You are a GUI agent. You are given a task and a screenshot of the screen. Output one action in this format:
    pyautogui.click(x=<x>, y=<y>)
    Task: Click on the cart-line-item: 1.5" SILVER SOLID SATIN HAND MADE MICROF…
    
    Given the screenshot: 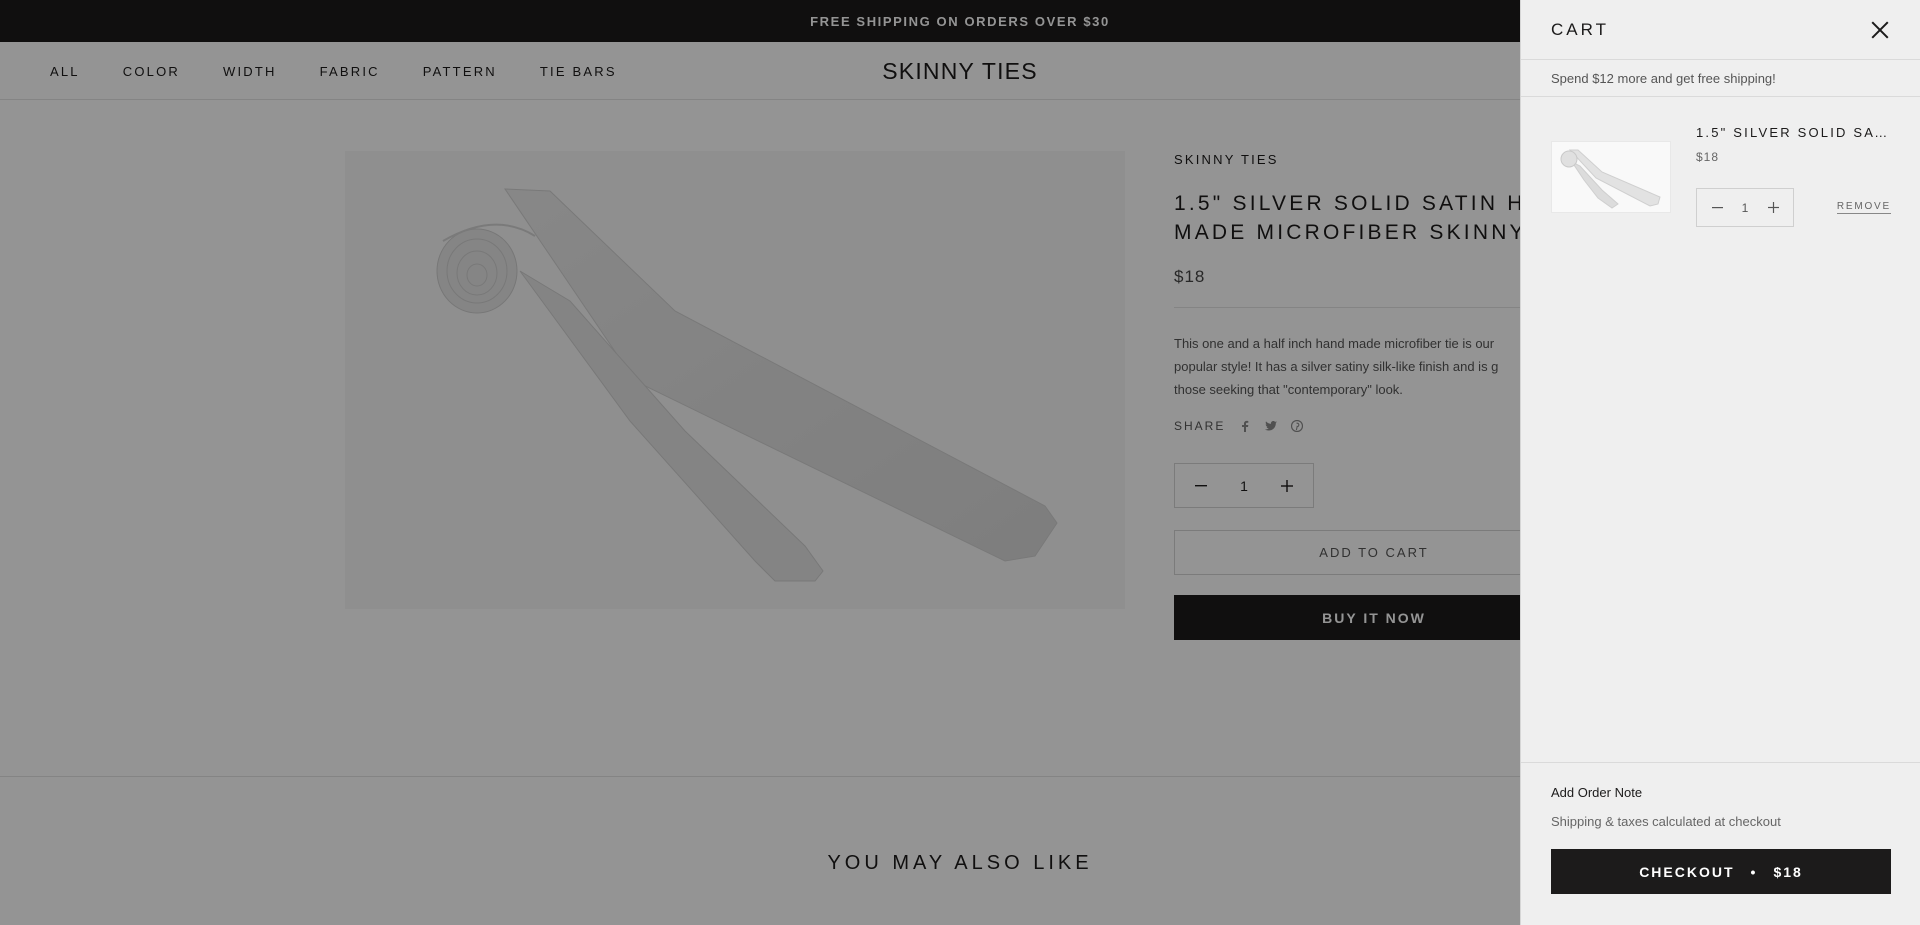 What is the action you would take?
    pyautogui.click(x=1721, y=180)
    